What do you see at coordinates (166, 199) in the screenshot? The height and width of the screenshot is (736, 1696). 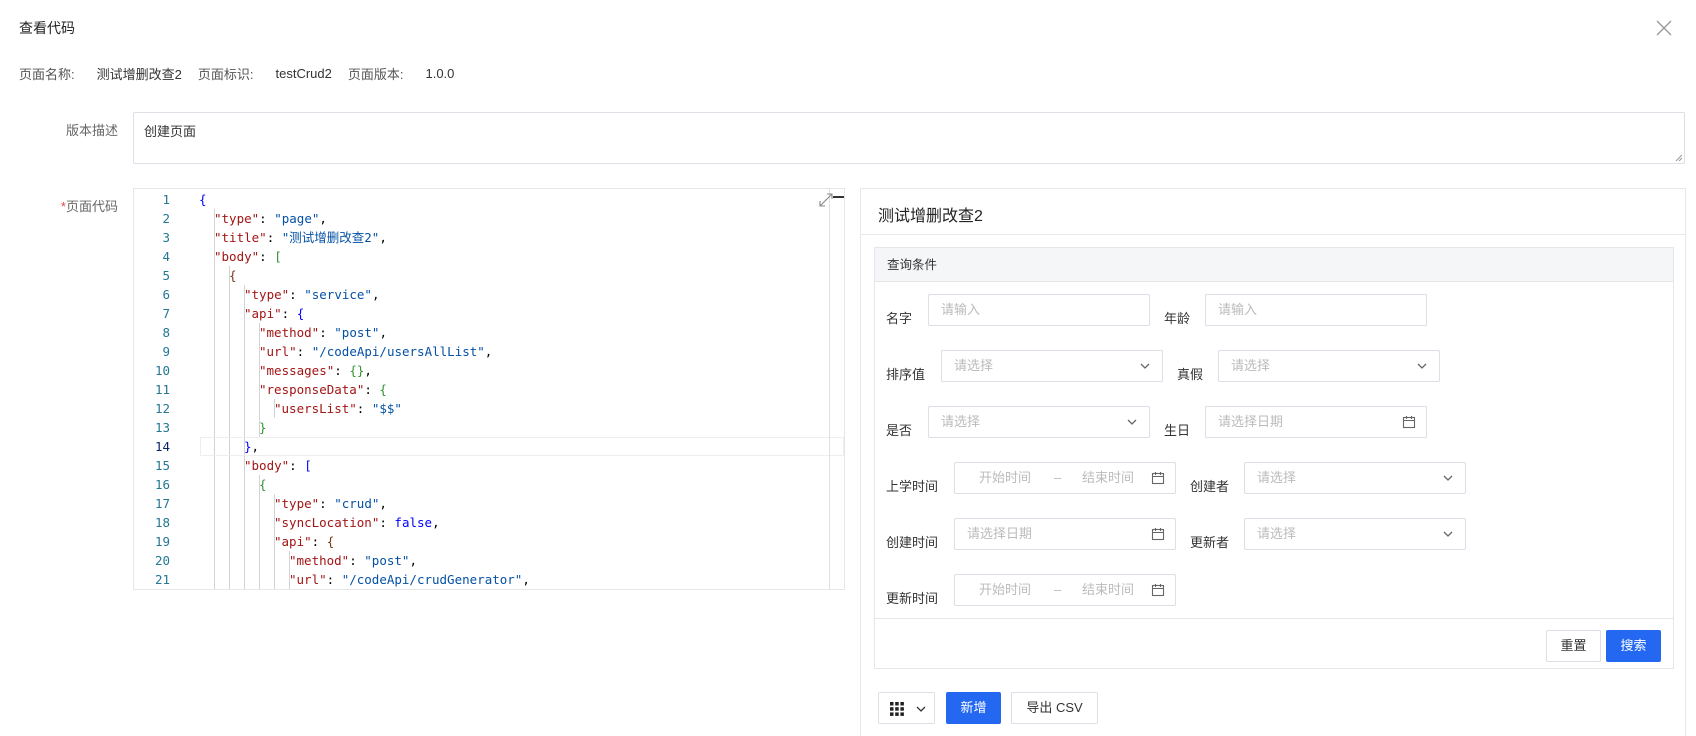 I see `line-number: 1` at bounding box center [166, 199].